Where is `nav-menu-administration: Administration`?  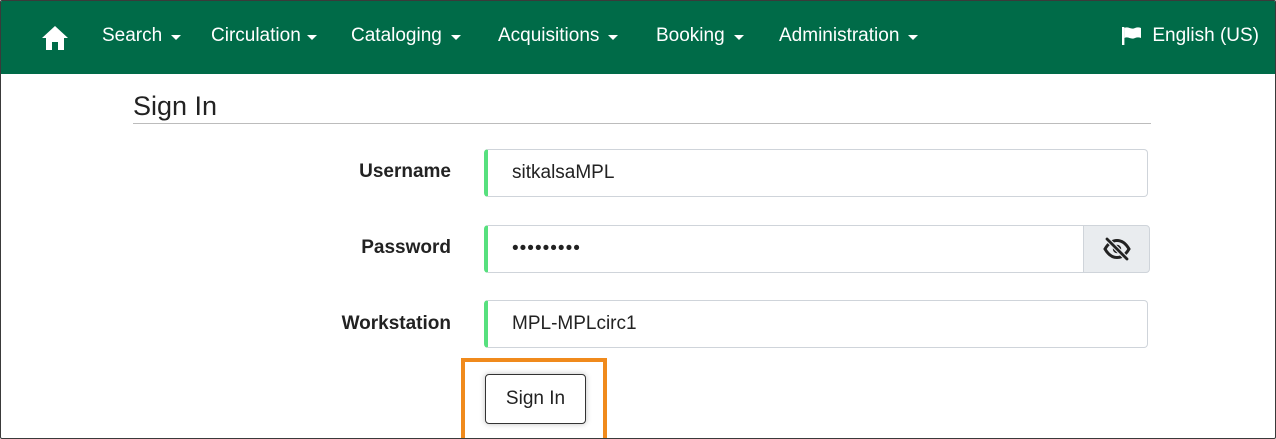 nav-menu-administration: Administration is located at coordinates (849, 36).